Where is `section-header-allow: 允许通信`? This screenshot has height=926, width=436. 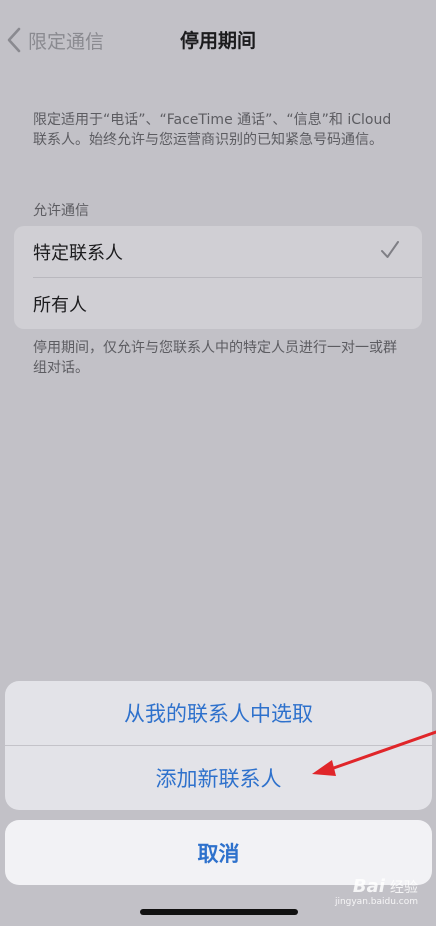 section-header-allow: 允许通信 is located at coordinates (61, 211).